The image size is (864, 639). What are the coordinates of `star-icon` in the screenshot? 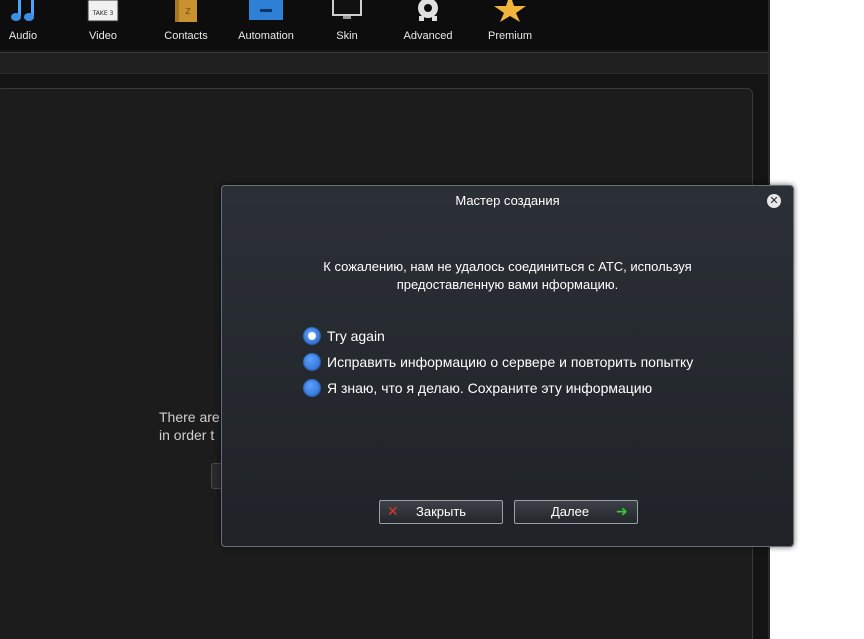 It's located at (510, 11).